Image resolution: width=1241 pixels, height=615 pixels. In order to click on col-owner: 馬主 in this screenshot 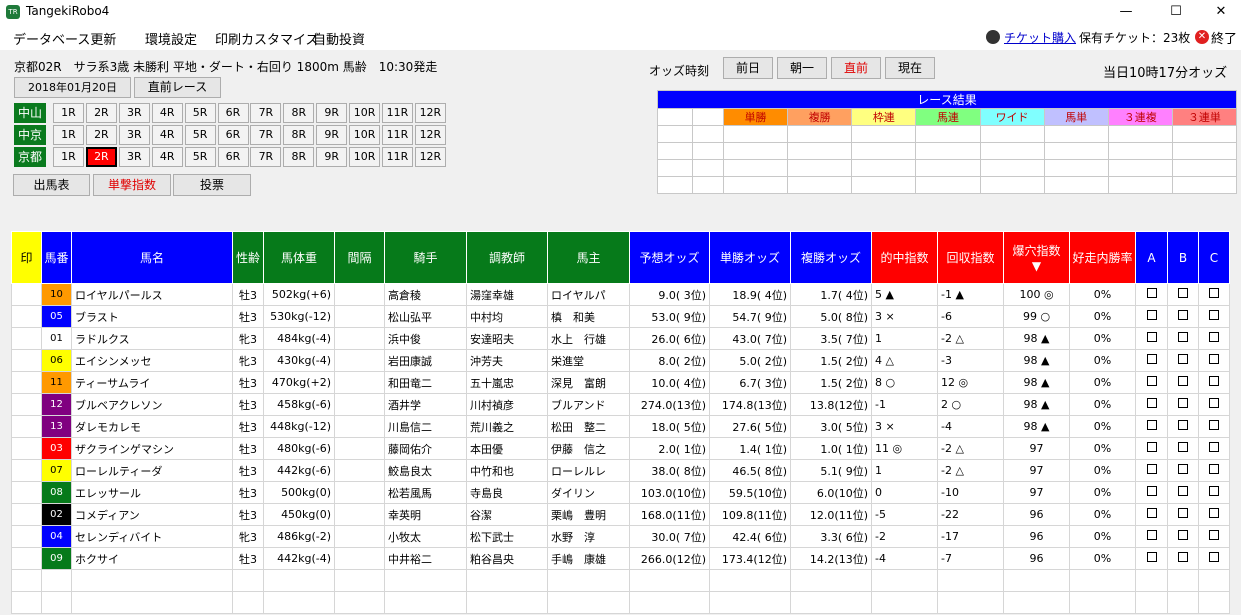, I will do `click(588, 257)`.